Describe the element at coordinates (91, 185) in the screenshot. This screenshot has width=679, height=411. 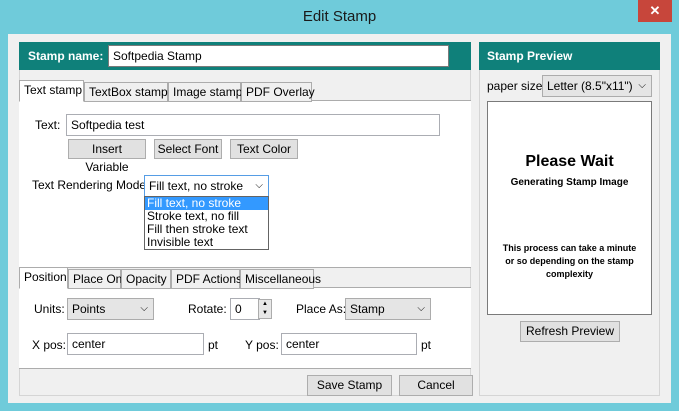
I see `text-rendering-mode-label: Text Rendering Mode:` at that location.